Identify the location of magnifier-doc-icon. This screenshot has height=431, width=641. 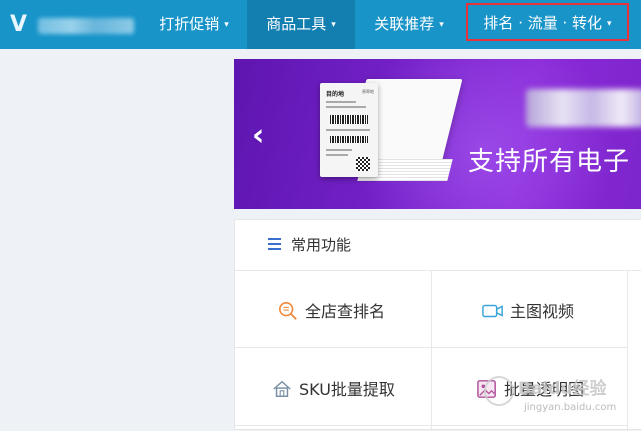
(288, 311).